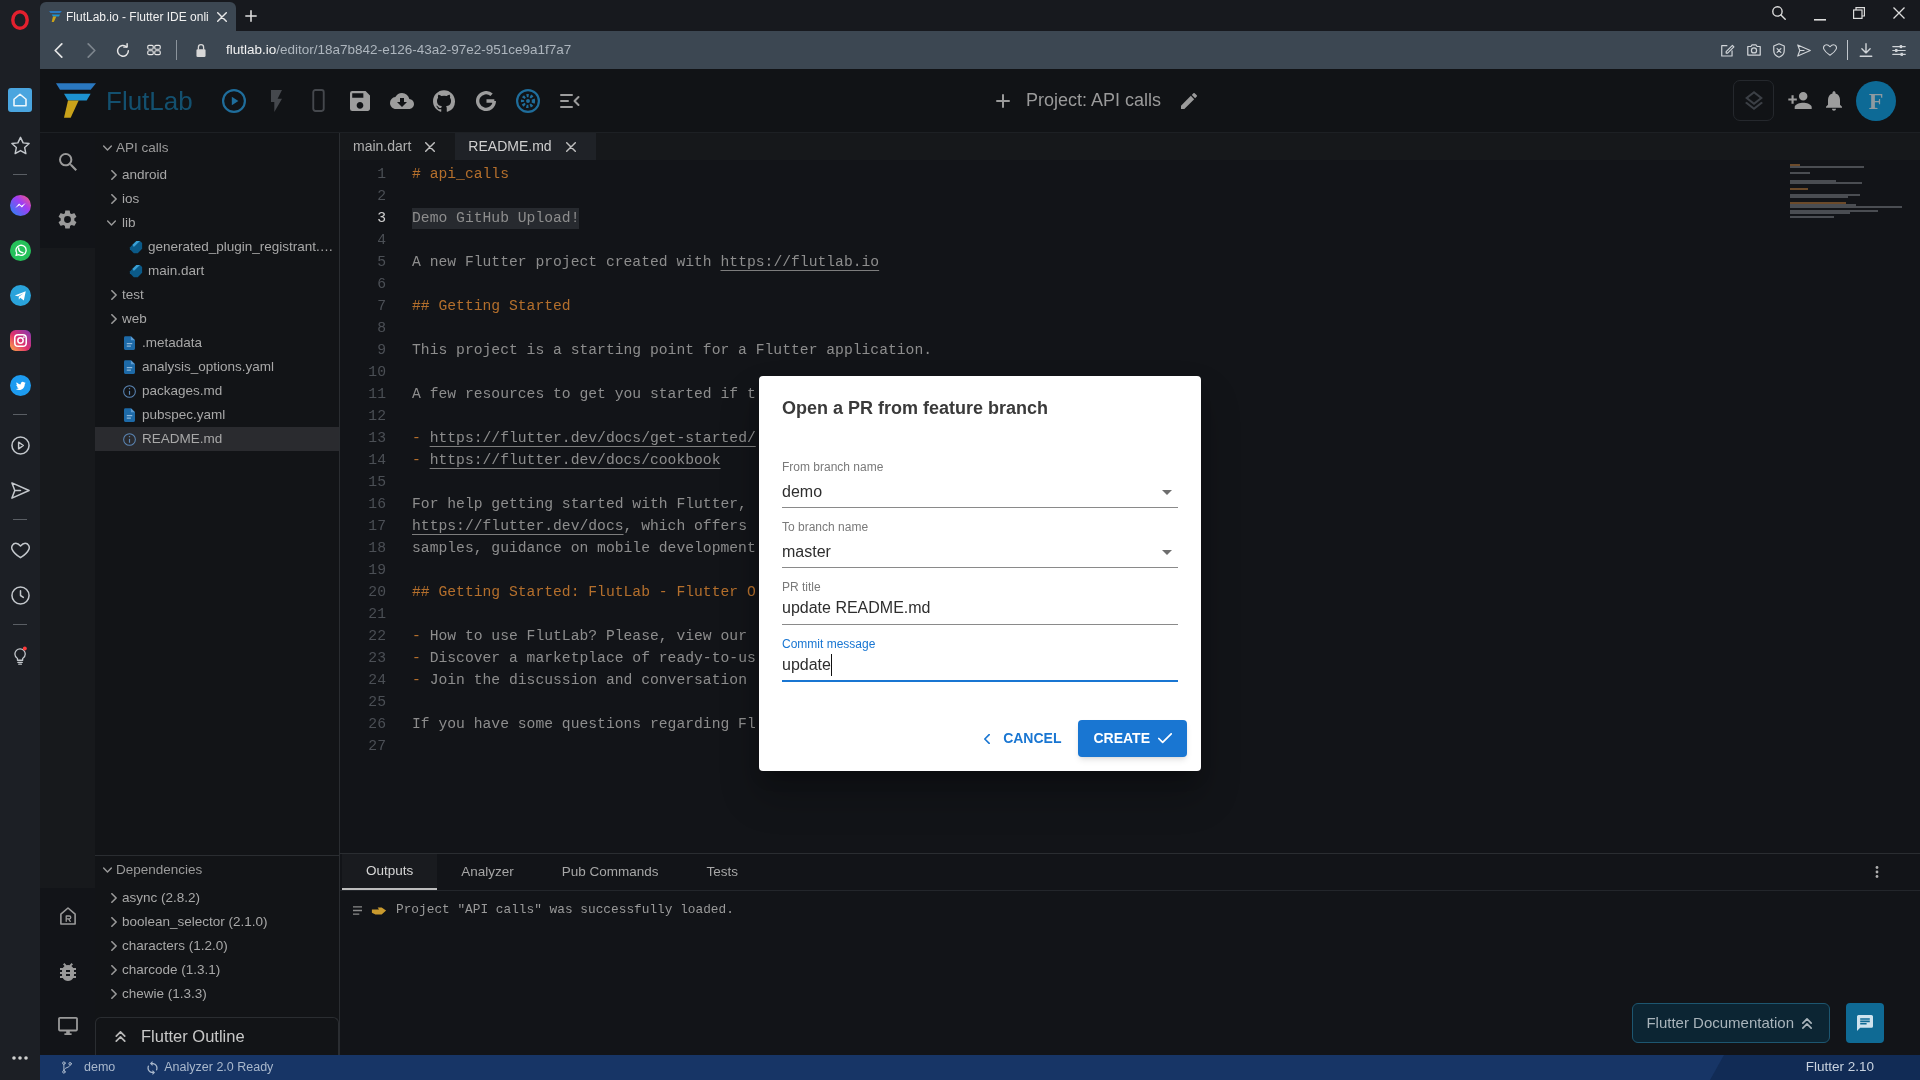 The width and height of the screenshot is (1920, 1080). What do you see at coordinates (1023, 738) in the screenshot?
I see `cancel-button: CANCEL` at bounding box center [1023, 738].